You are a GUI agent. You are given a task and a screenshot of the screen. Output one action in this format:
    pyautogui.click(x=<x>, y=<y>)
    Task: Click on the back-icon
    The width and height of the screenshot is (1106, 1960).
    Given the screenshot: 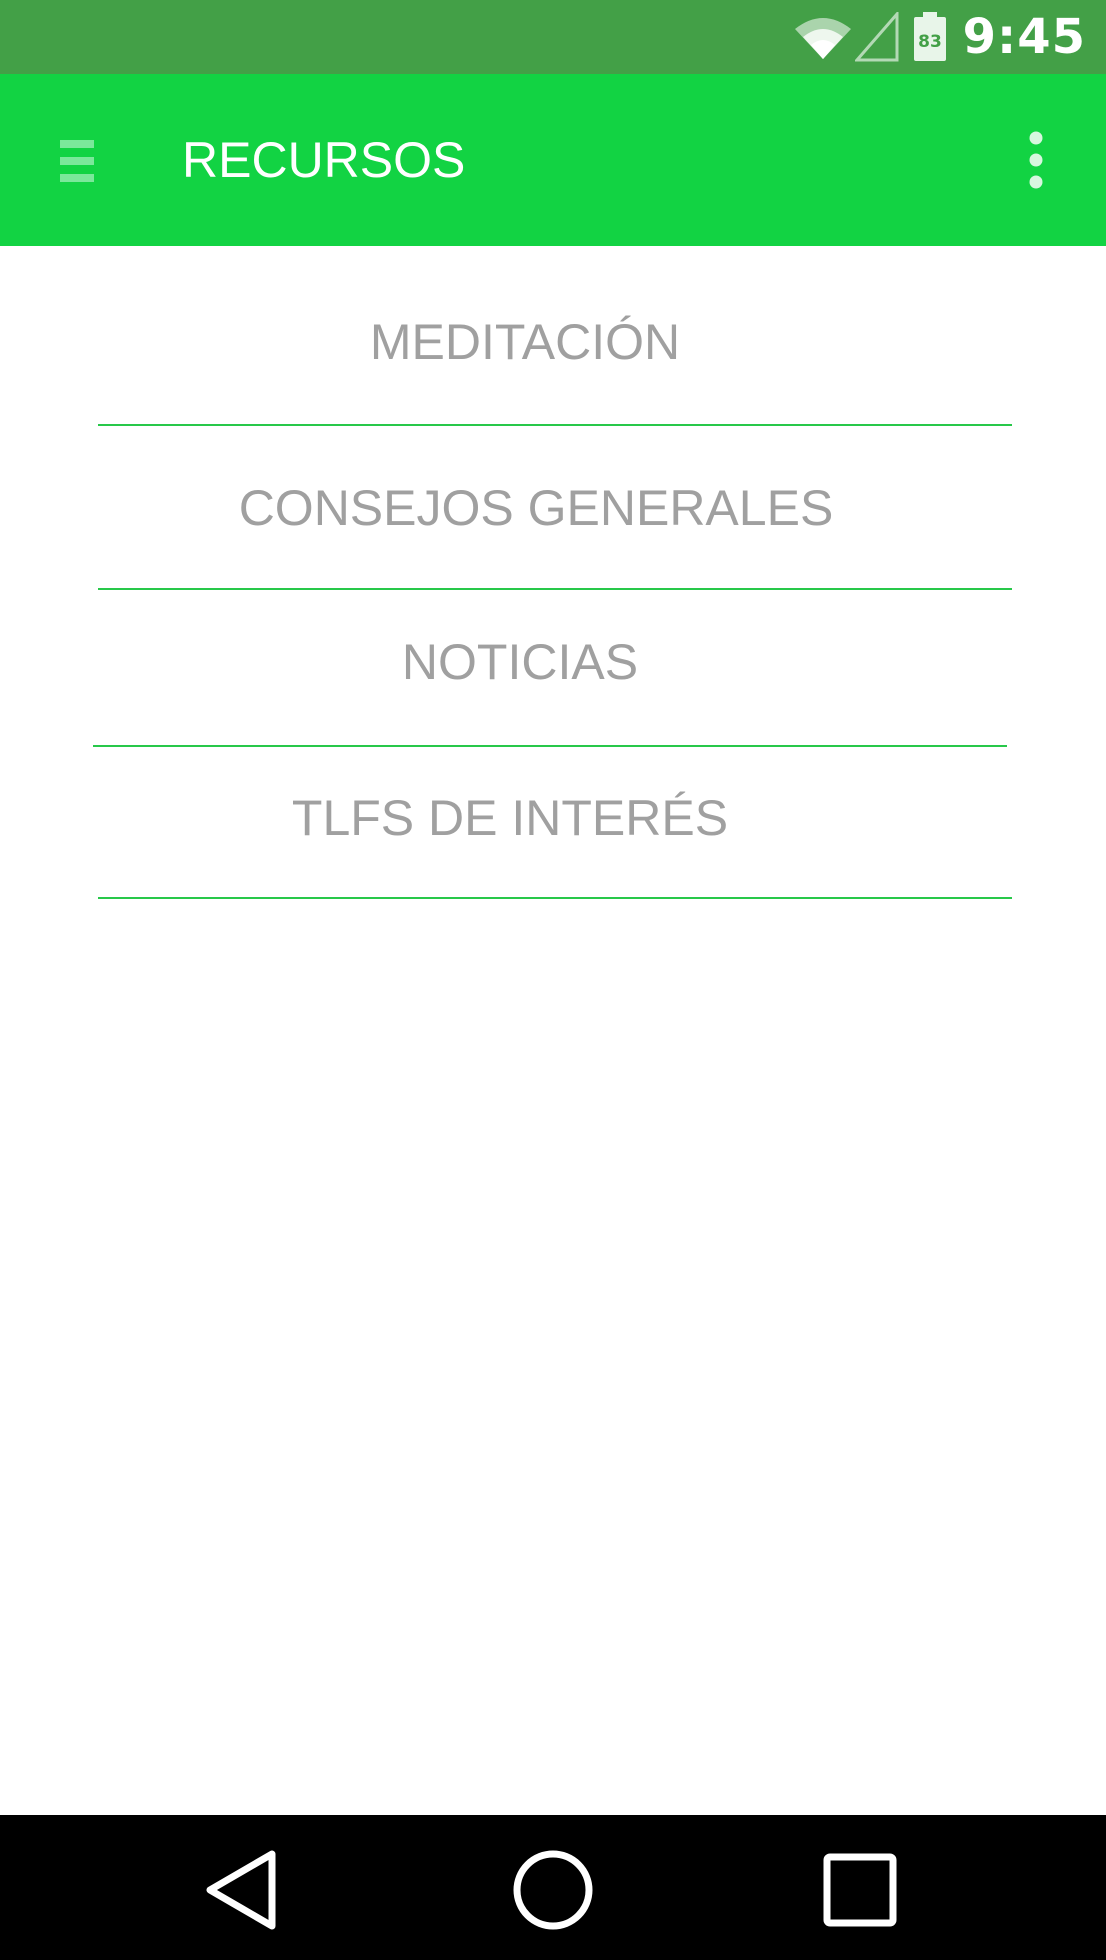 What is the action you would take?
    pyautogui.click(x=241, y=1890)
    